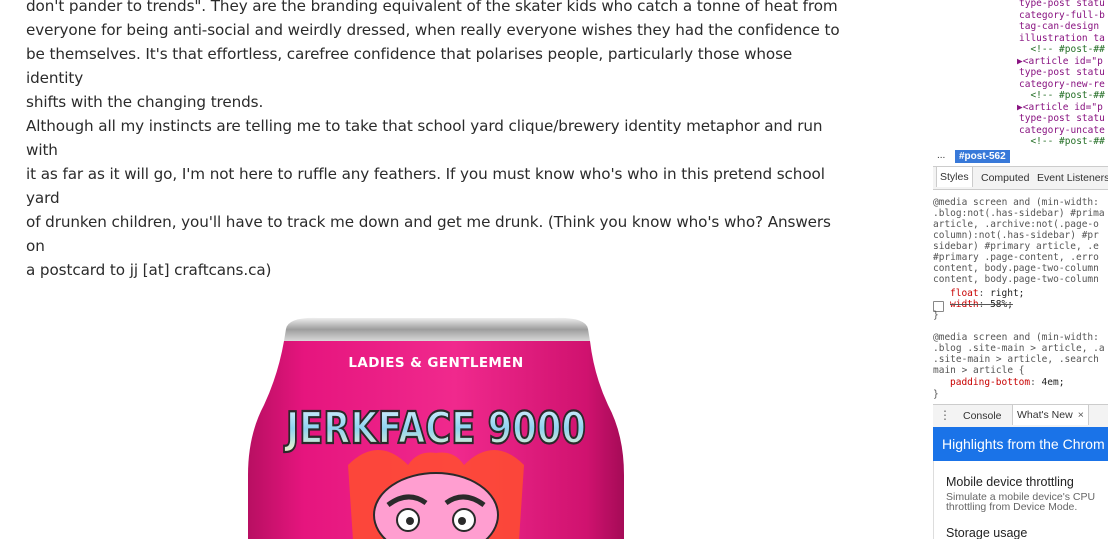 This screenshot has height=539, width=1108. Describe the element at coordinates (1016, 359) in the screenshot. I see `selector-line: .site-main > article, .search` at that location.